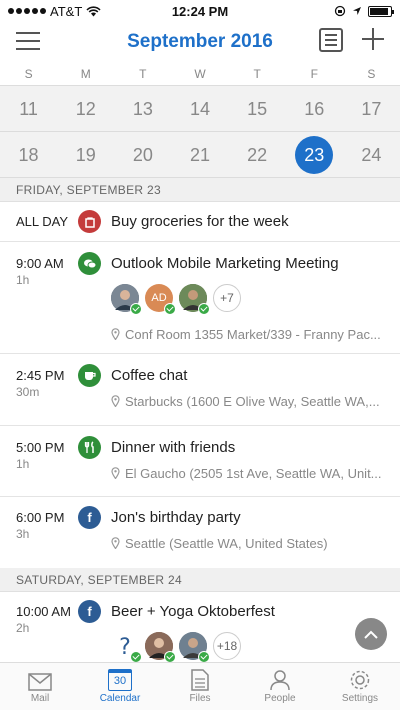  I want to click on tab-files: Files, so click(200, 686).